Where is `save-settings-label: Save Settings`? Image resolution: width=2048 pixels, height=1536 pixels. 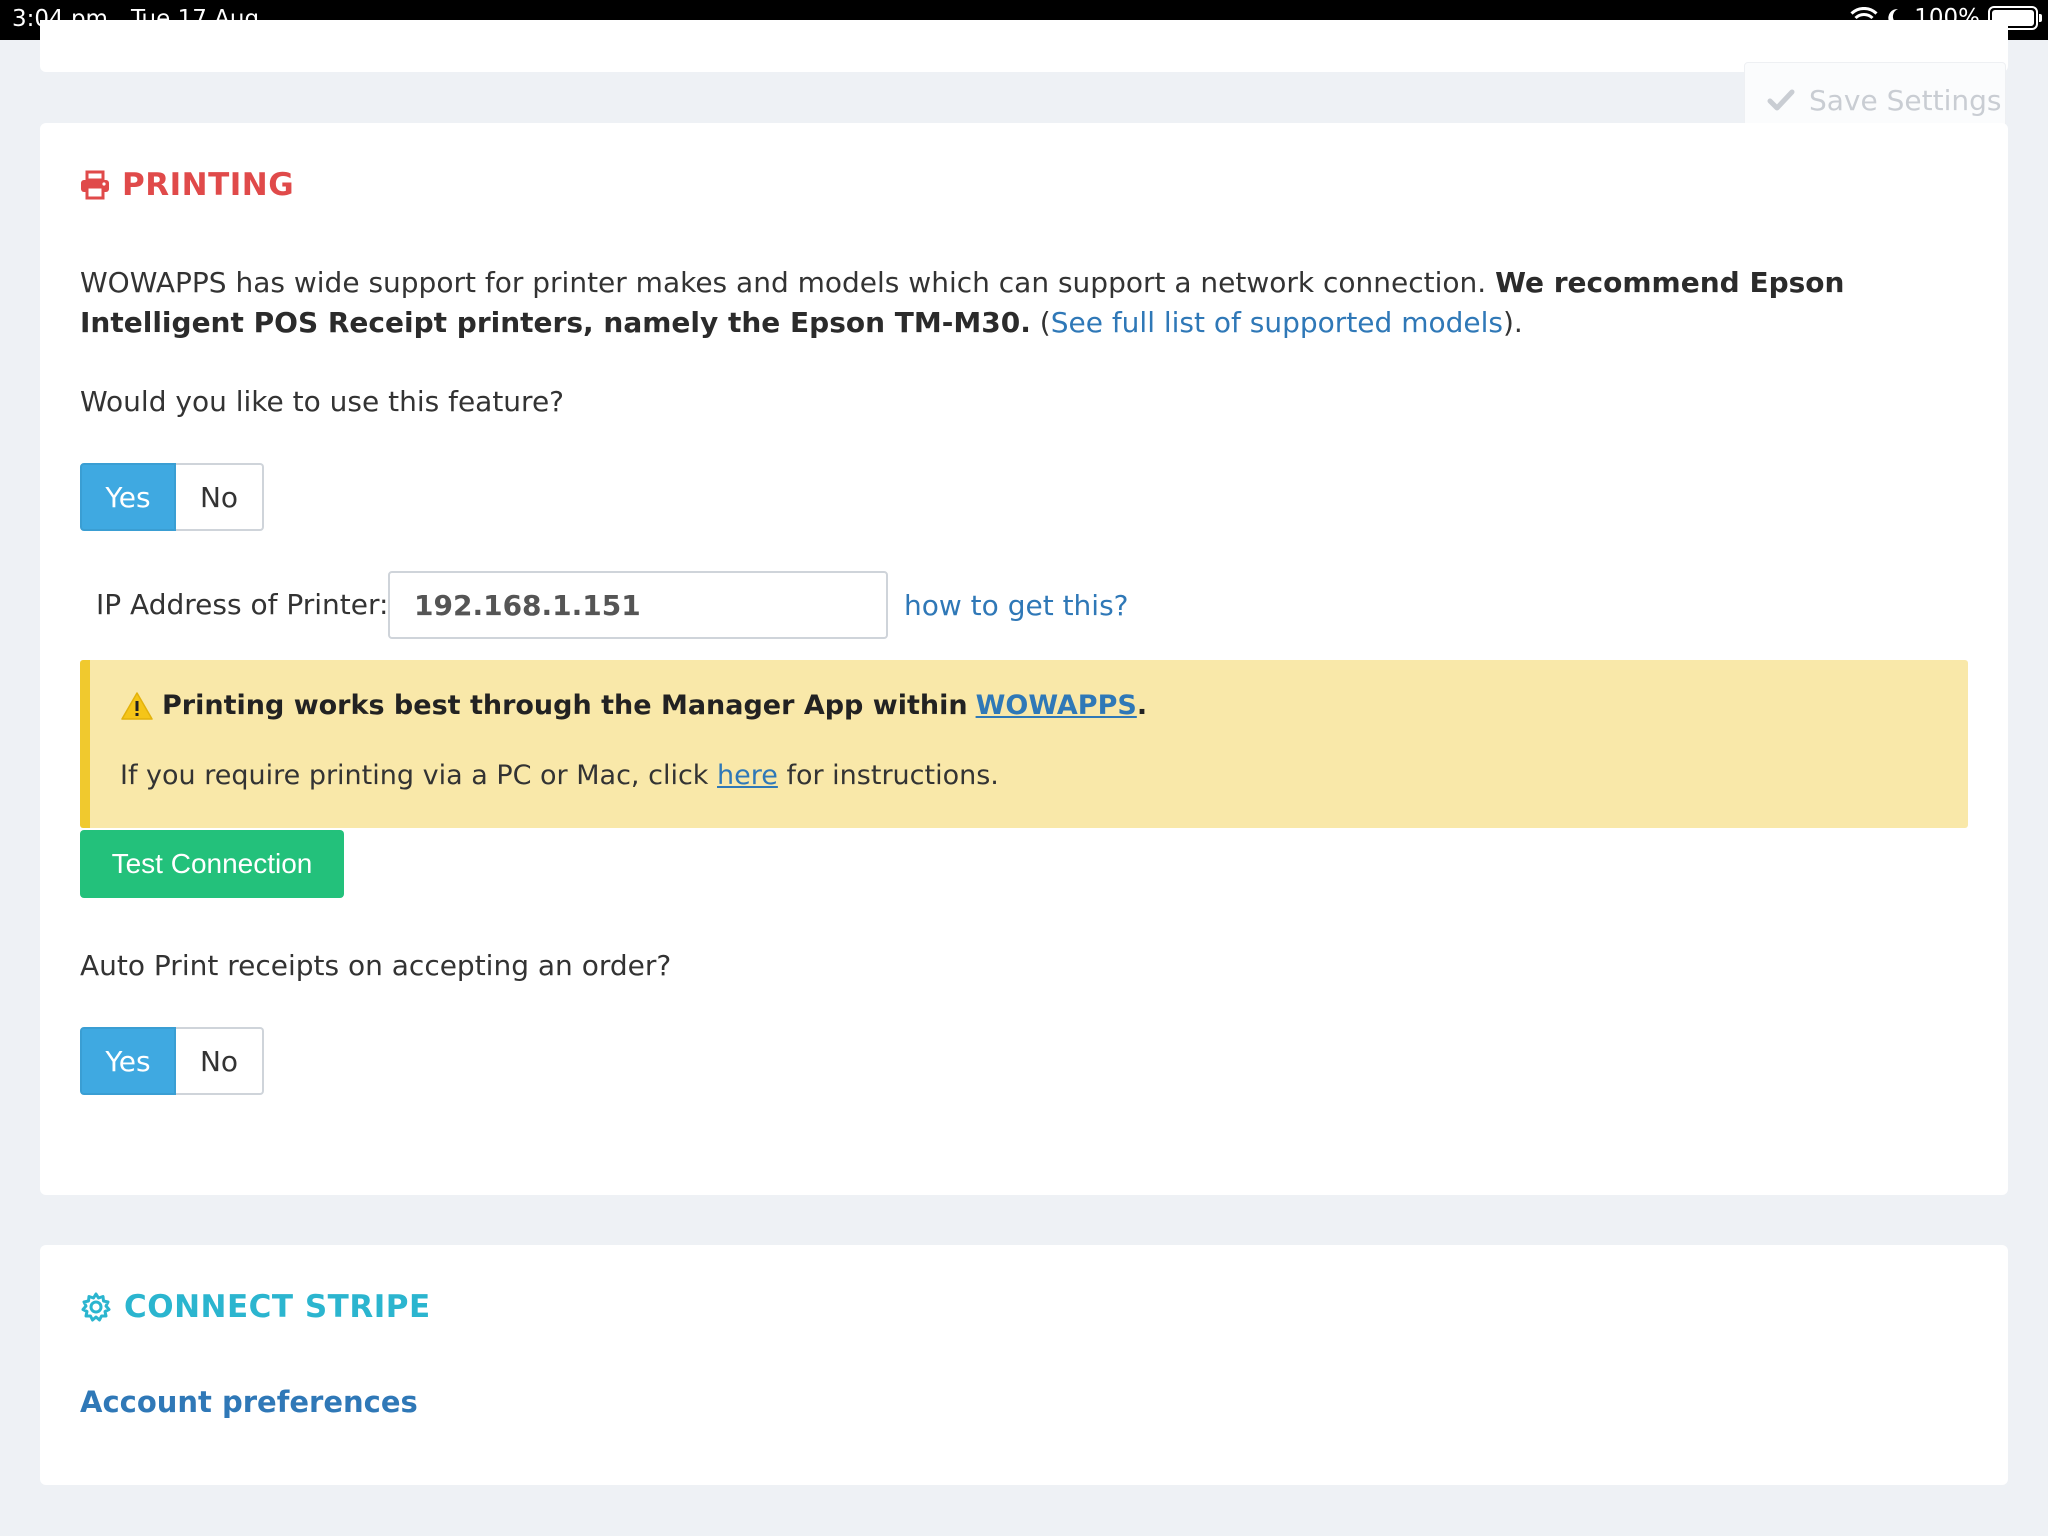
save-settings-label: Save Settings is located at coordinates (1905, 100).